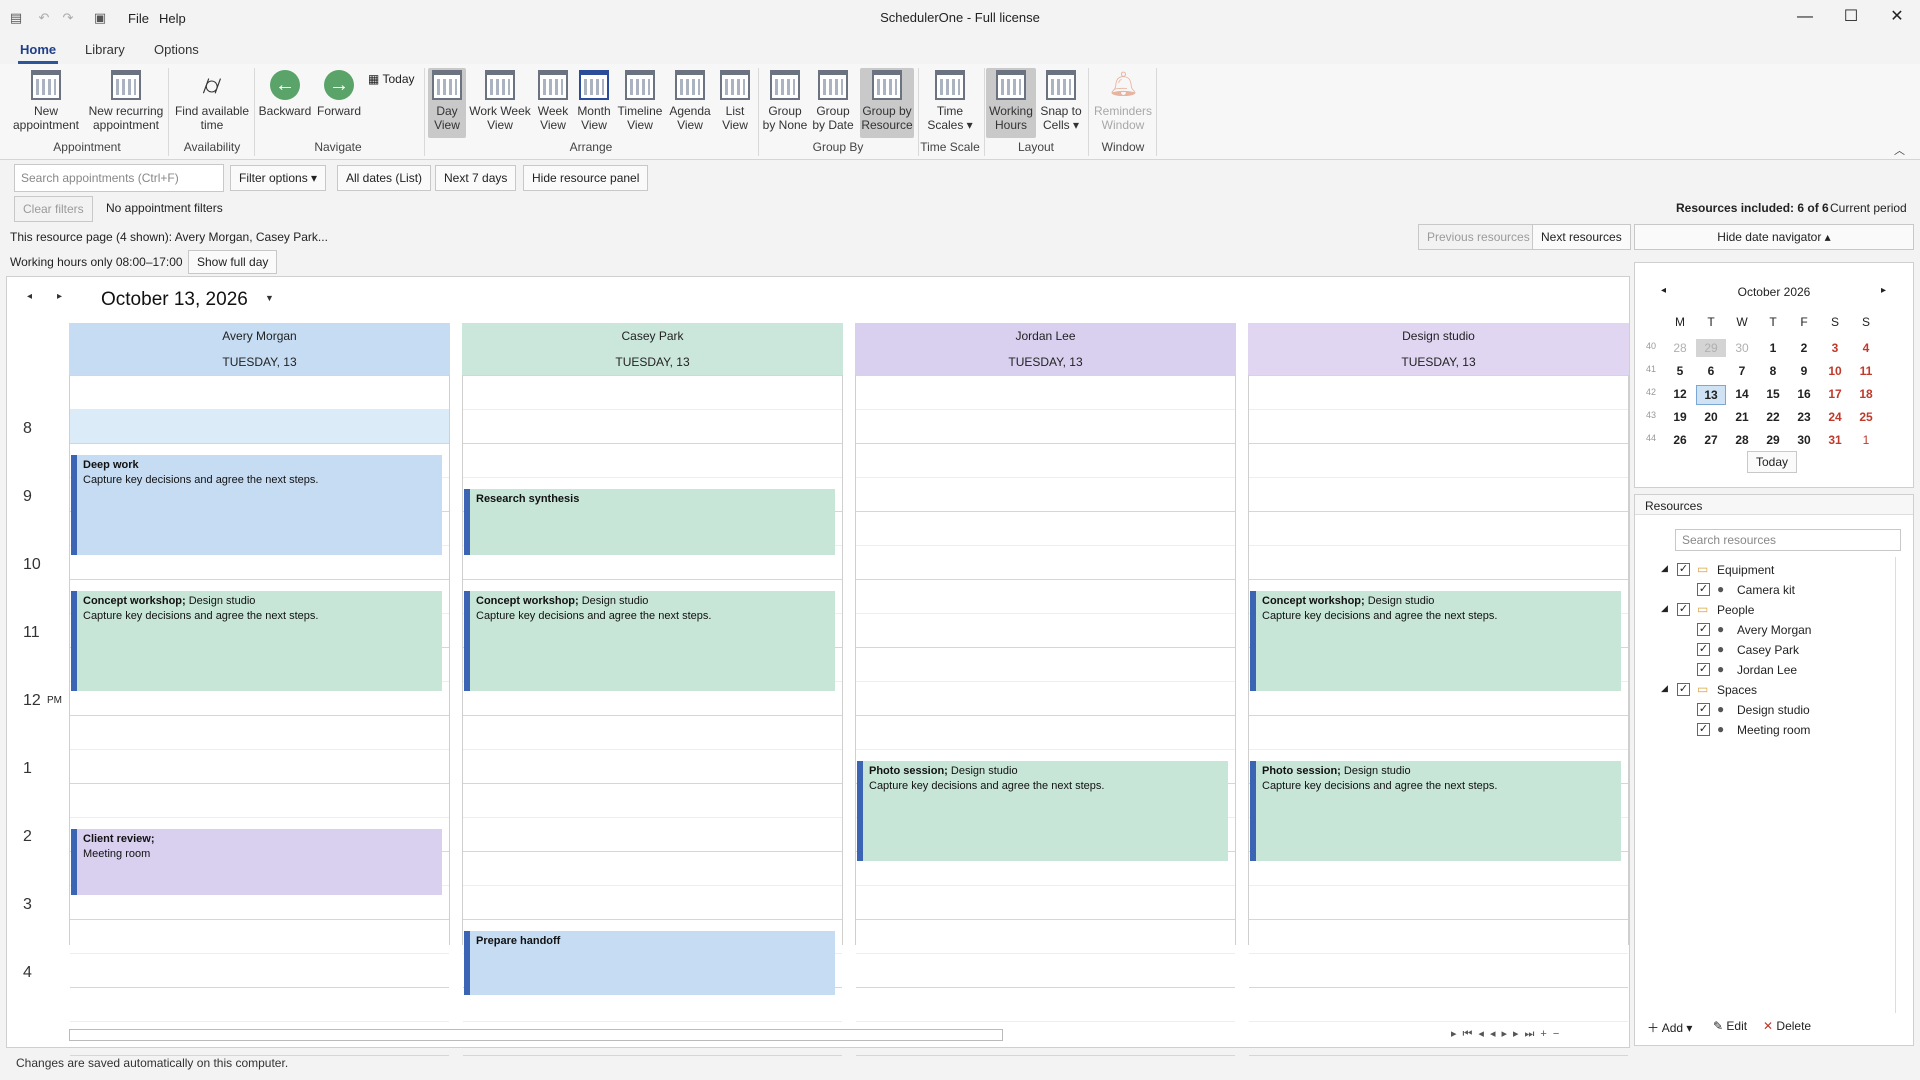 This screenshot has width=1920, height=1080. I want to click on resource-tree-item: ◢ ✓ ▭ Spaces, so click(1764, 691).